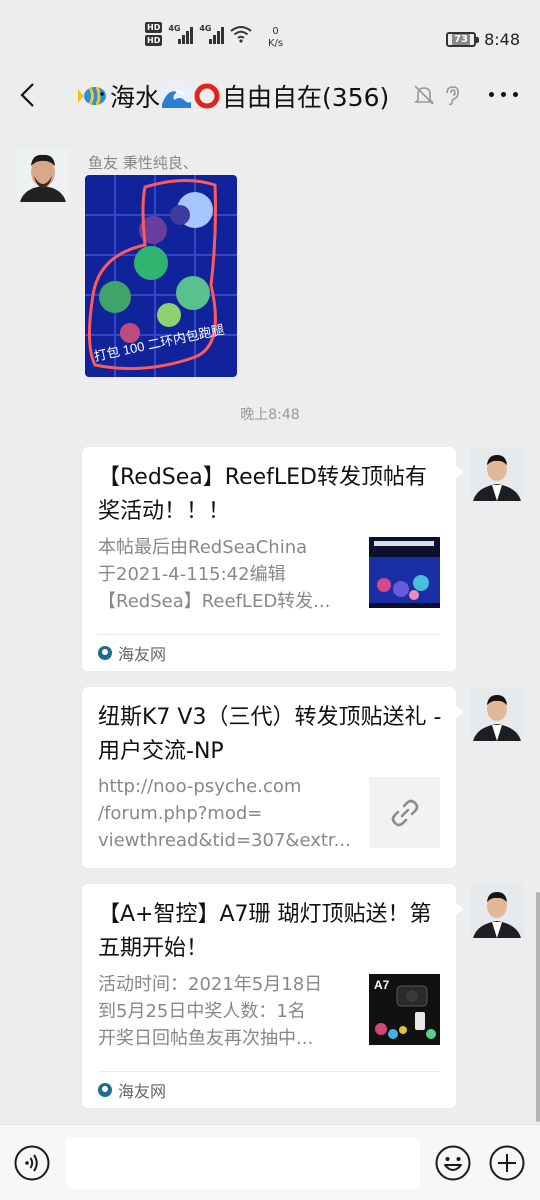 The width and height of the screenshot is (540, 1200). Describe the element at coordinates (503, 94) in the screenshot. I see `more-options-icon` at that location.